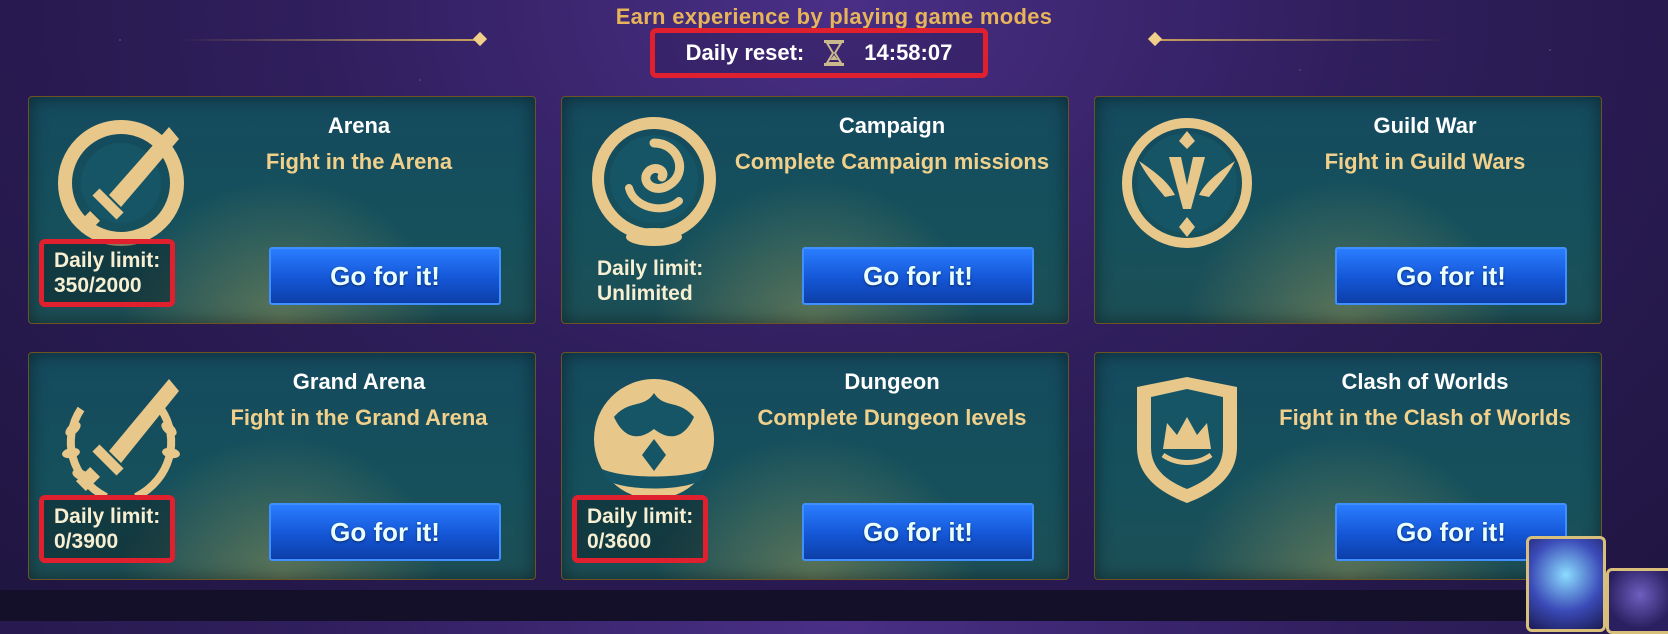 Image resolution: width=1668 pixels, height=634 pixels. I want to click on hourglass-icon, so click(834, 53).